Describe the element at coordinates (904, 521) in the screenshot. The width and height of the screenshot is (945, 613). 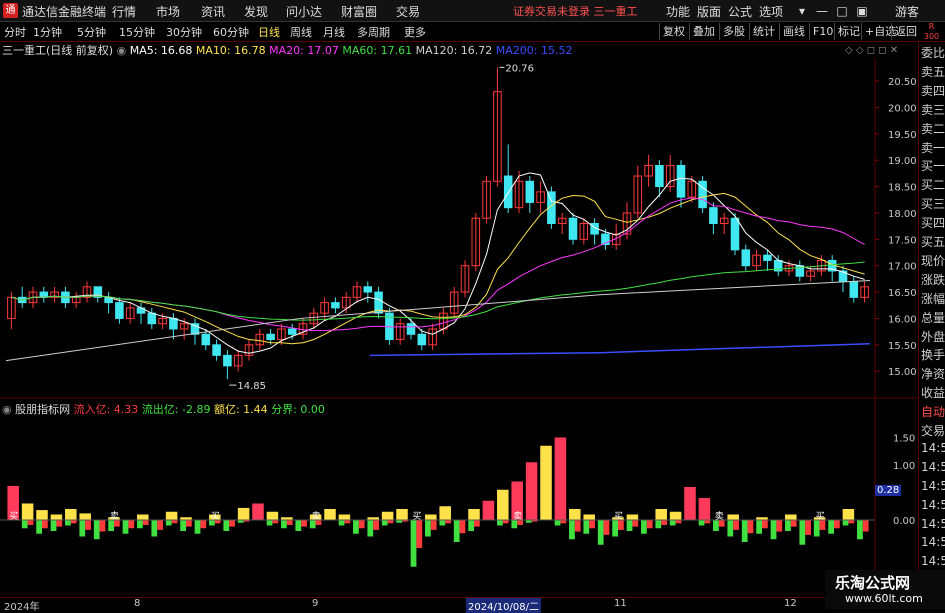
I see `sub-tick-label: 0.00` at that location.